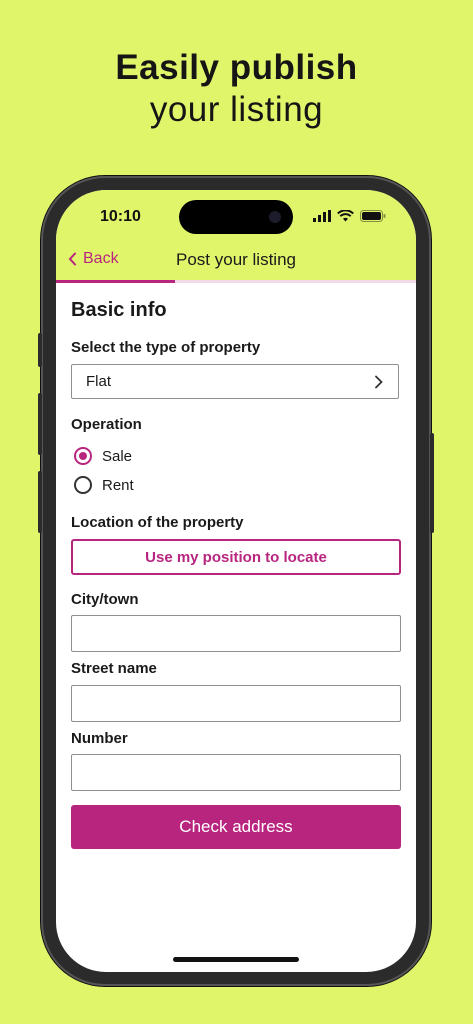 This screenshot has height=1024, width=473. What do you see at coordinates (101, 258) in the screenshot?
I see `back-label: Back` at bounding box center [101, 258].